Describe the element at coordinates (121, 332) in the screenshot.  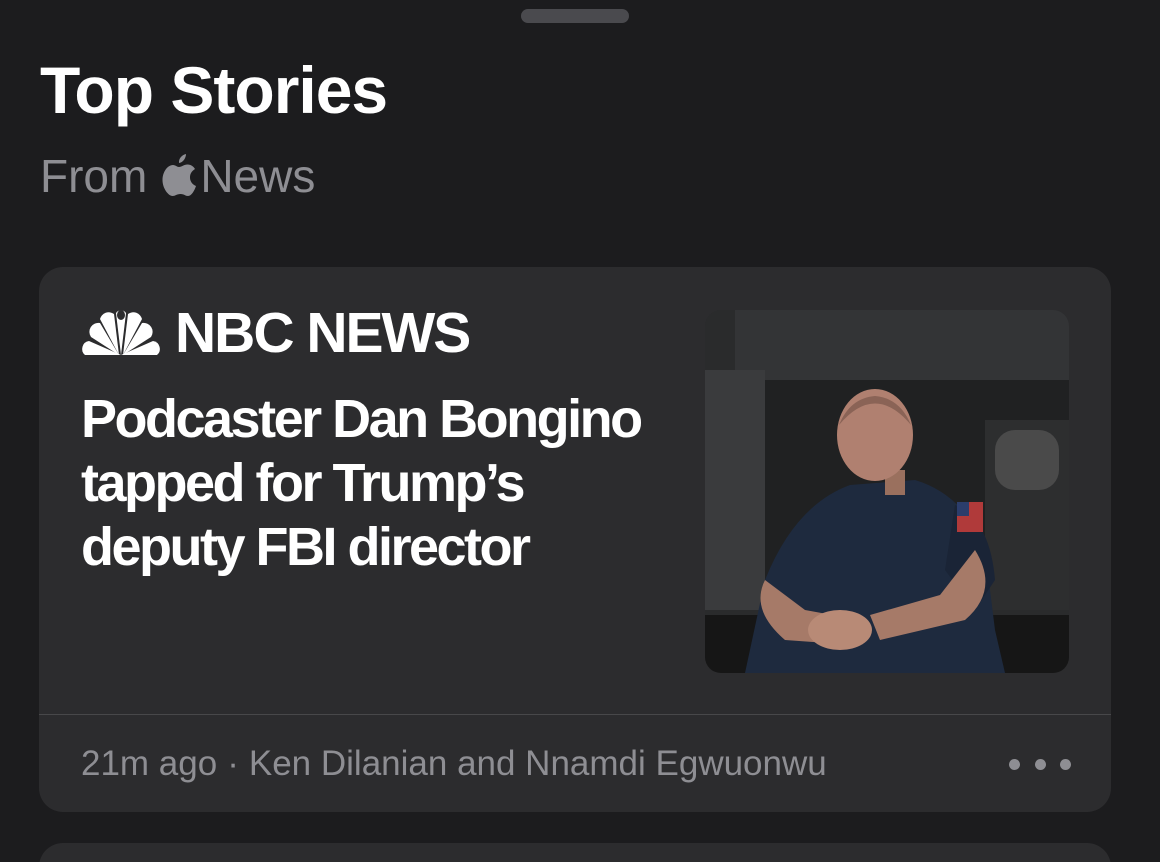
I see `nbc-peacock-icon` at that location.